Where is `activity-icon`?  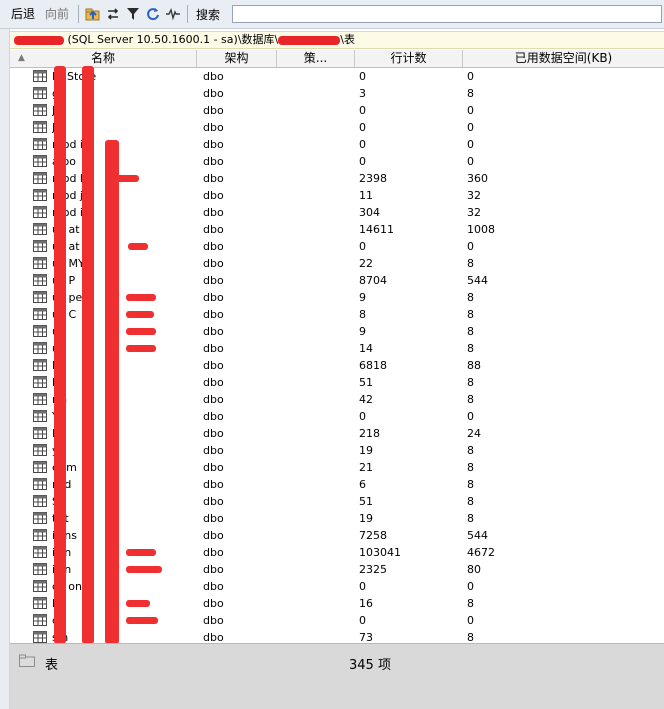
activity-icon is located at coordinates (173, 14).